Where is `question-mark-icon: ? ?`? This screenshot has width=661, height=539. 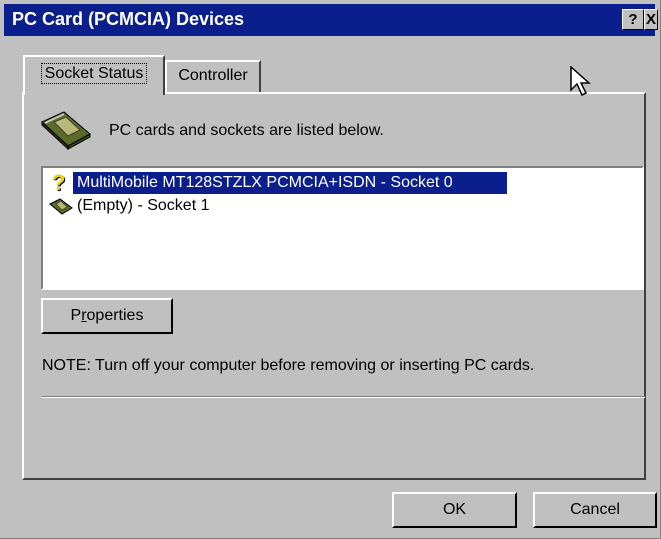 question-mark-icon: ? ? is located at coordinates (59, 183).